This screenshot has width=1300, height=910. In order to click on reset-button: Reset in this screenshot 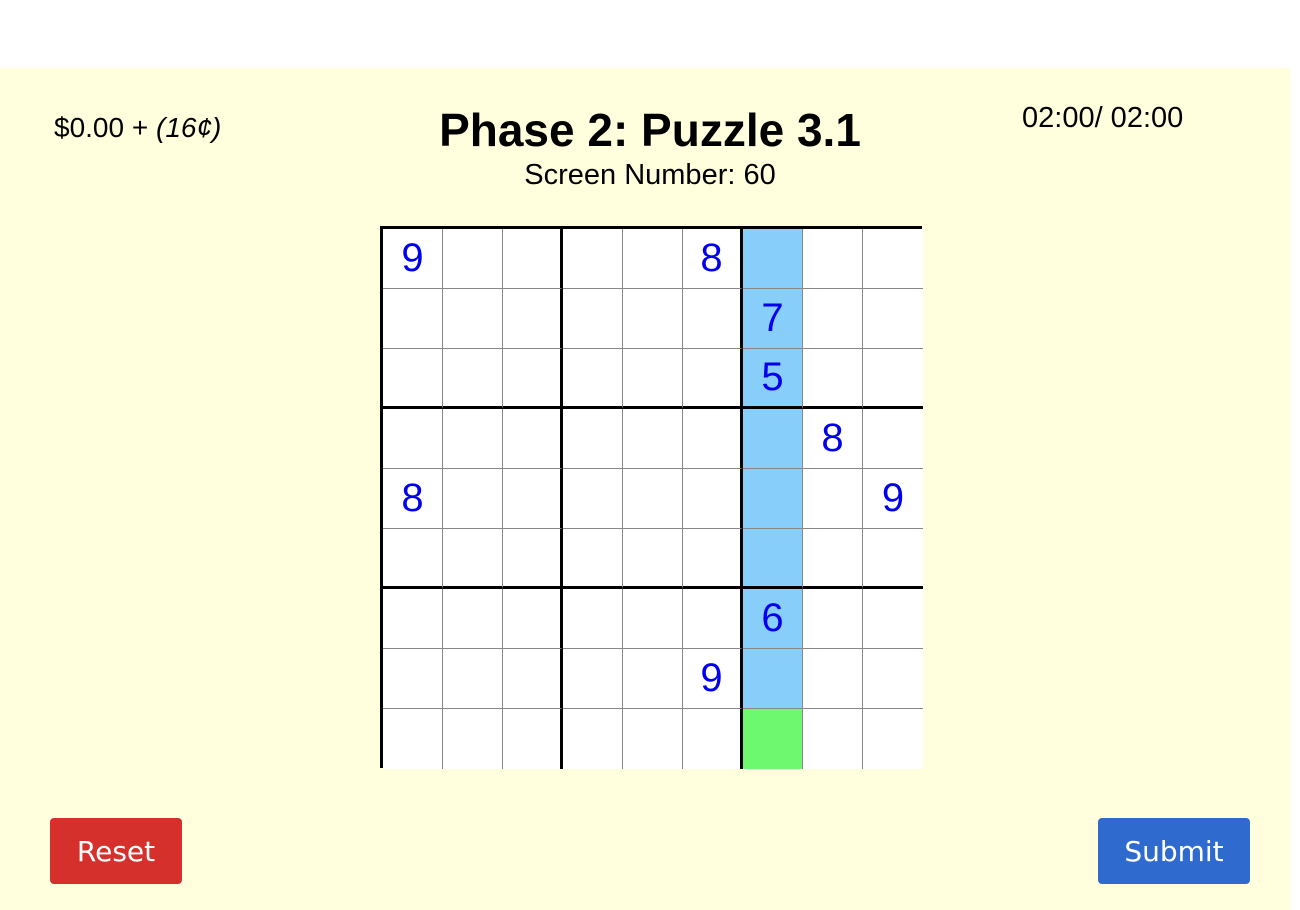, I will do `click(116, 851)`.